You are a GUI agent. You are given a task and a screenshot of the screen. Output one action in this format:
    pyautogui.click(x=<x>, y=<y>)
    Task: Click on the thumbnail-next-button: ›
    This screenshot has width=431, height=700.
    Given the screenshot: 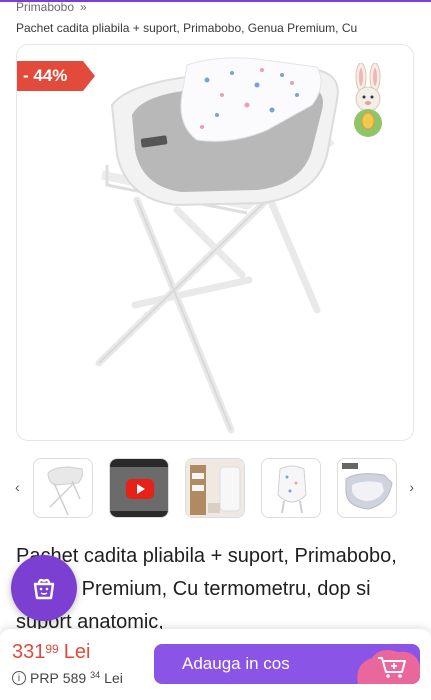 What is the action you would take?
    pyautogui.click(x=411, y=487)
    